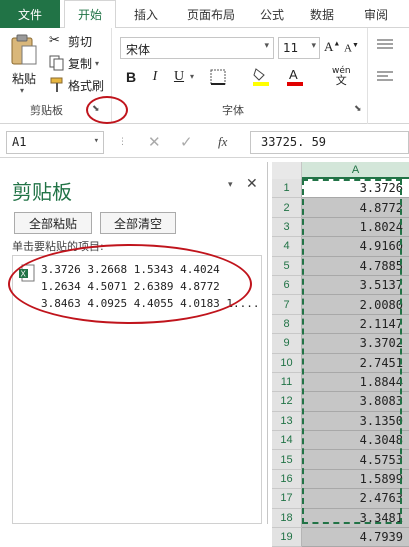  Describe the element at coordinates (287, 382) in the screenshot. I see `row-header: 11` at that location.